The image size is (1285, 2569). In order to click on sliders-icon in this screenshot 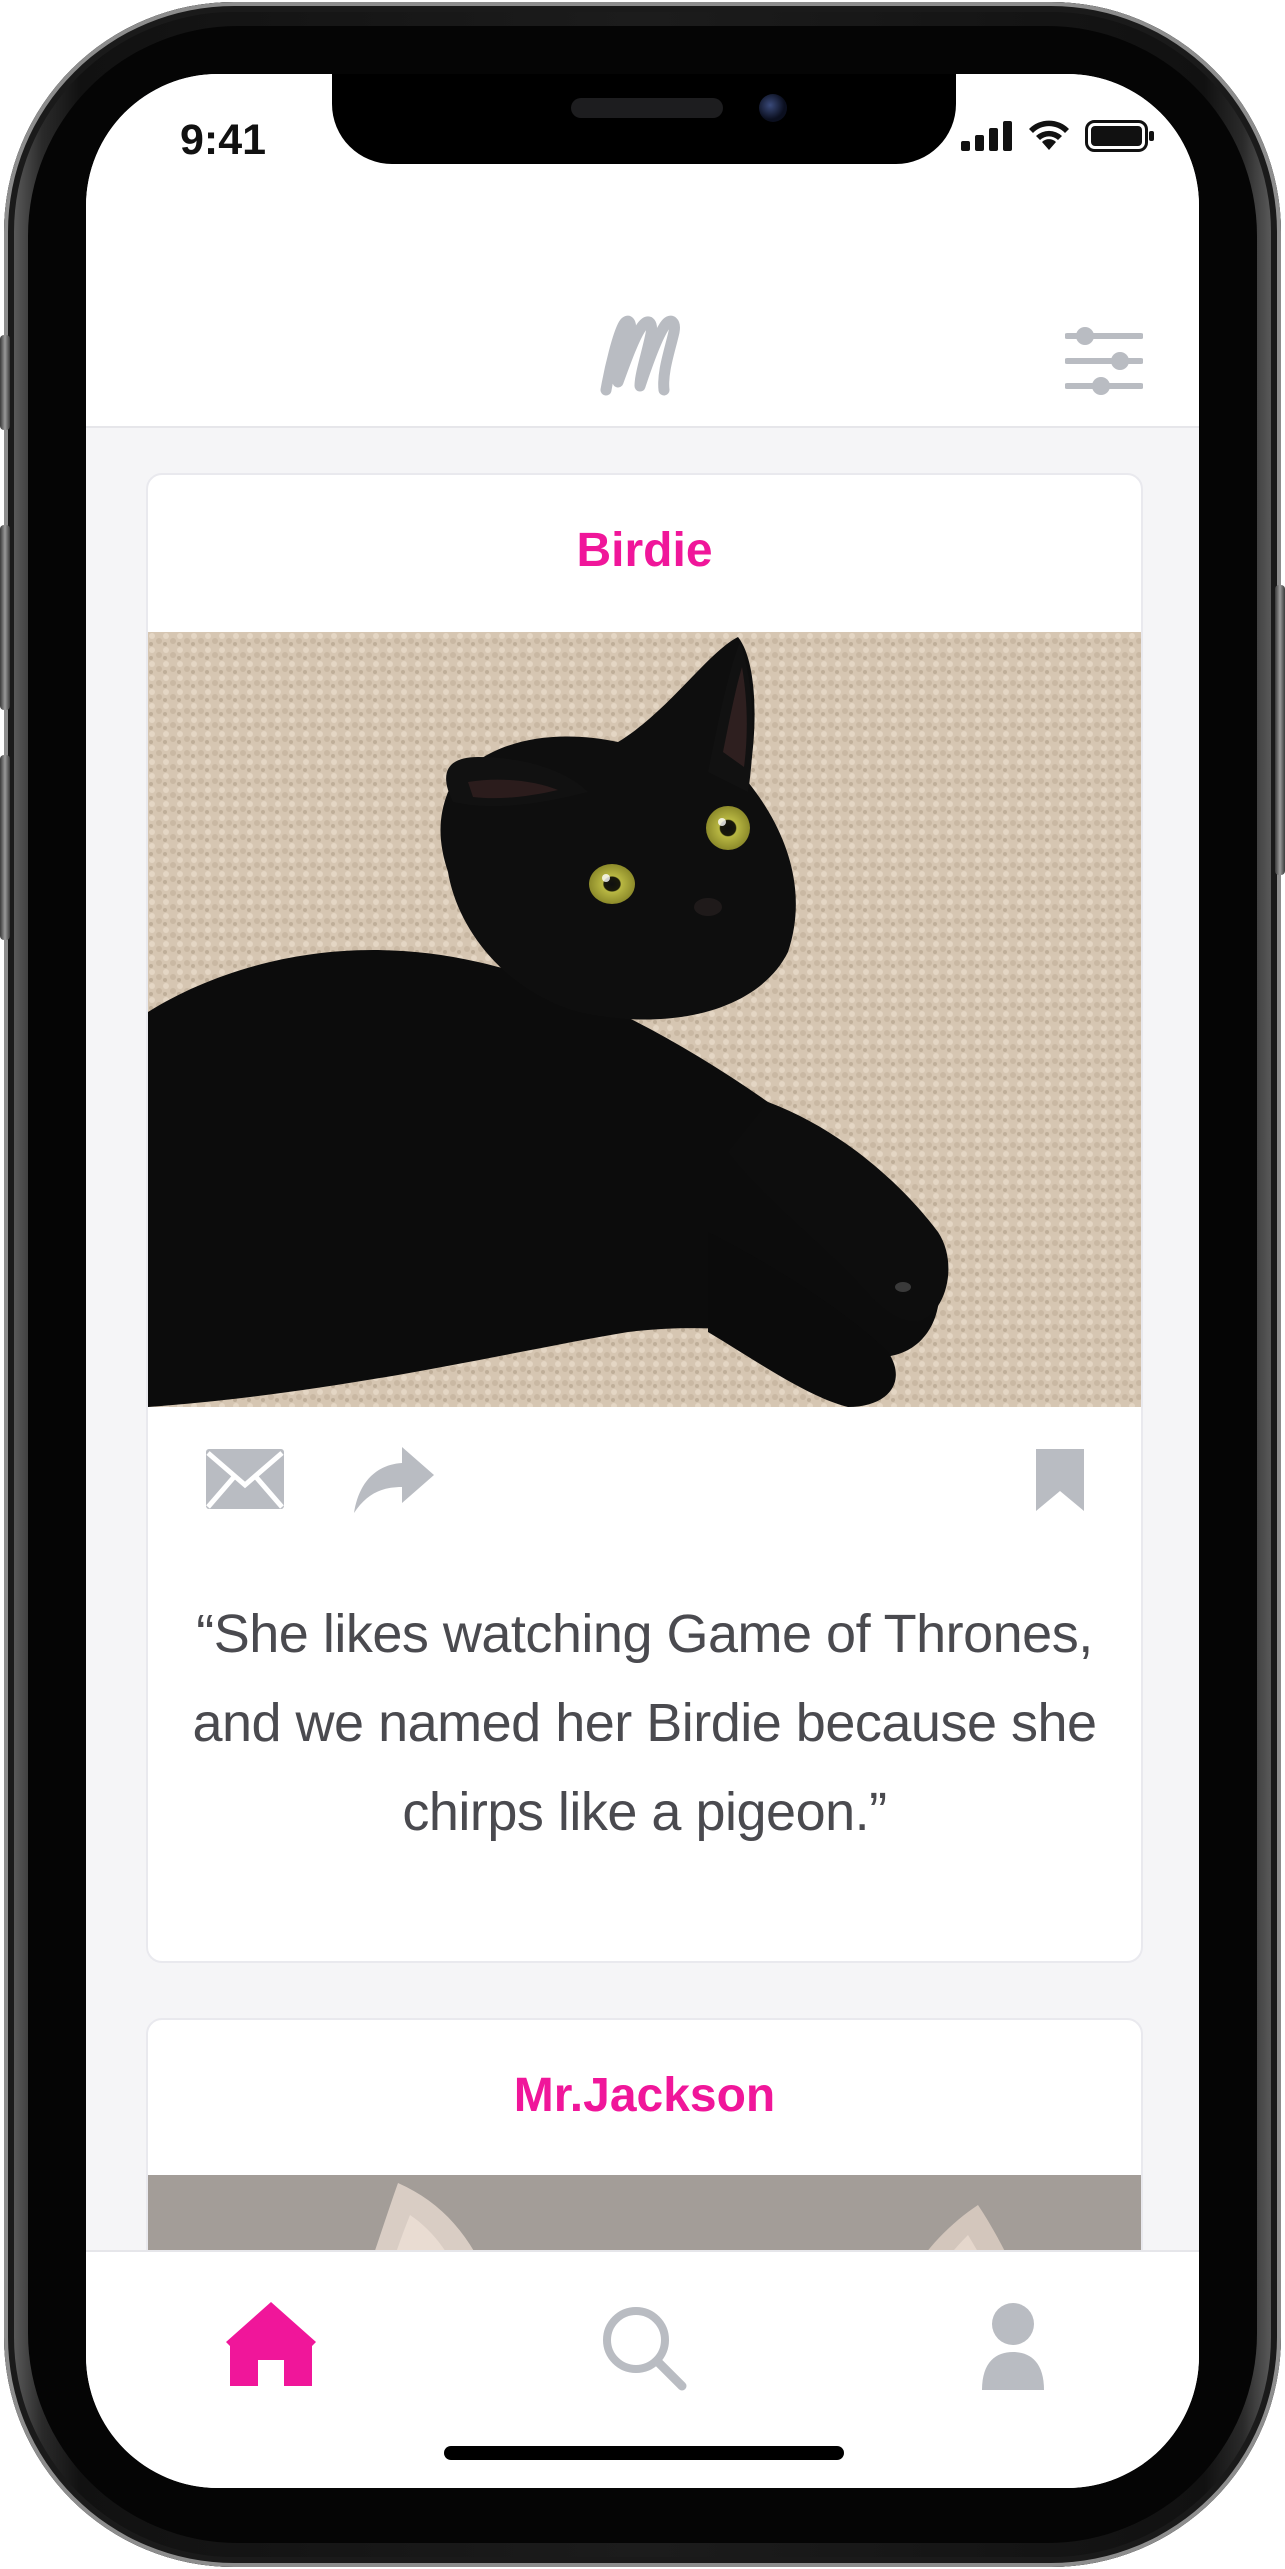, I will do `click(1104, 361)`.